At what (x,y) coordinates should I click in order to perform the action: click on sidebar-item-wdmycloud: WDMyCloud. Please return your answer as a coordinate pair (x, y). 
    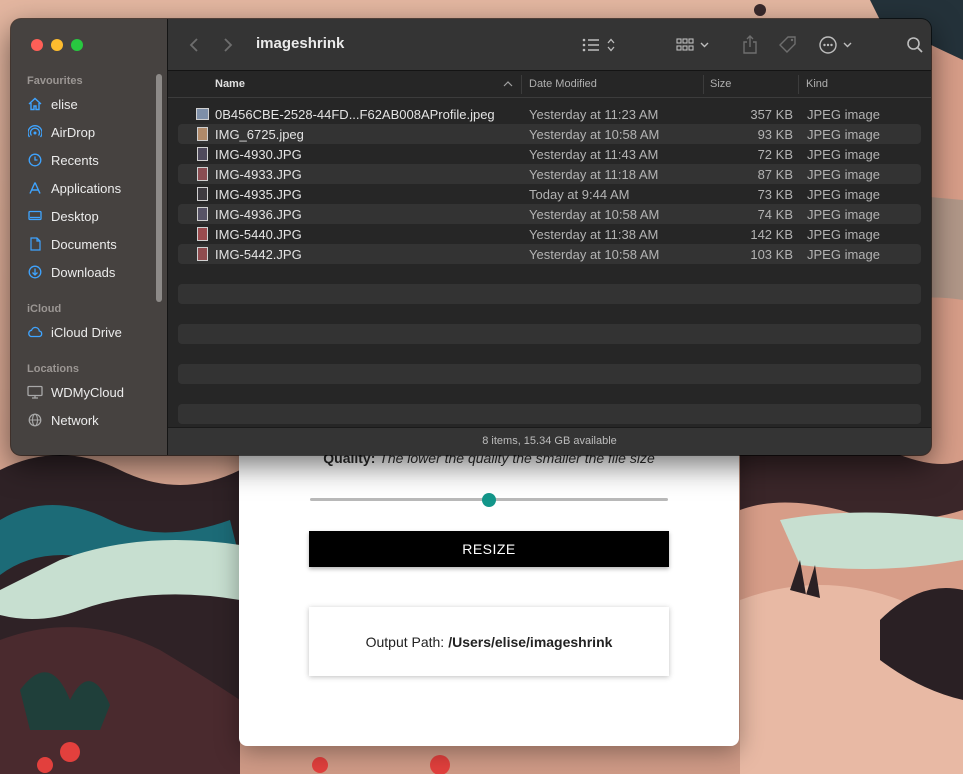
    Looking at the image, I should click on (94, 392).